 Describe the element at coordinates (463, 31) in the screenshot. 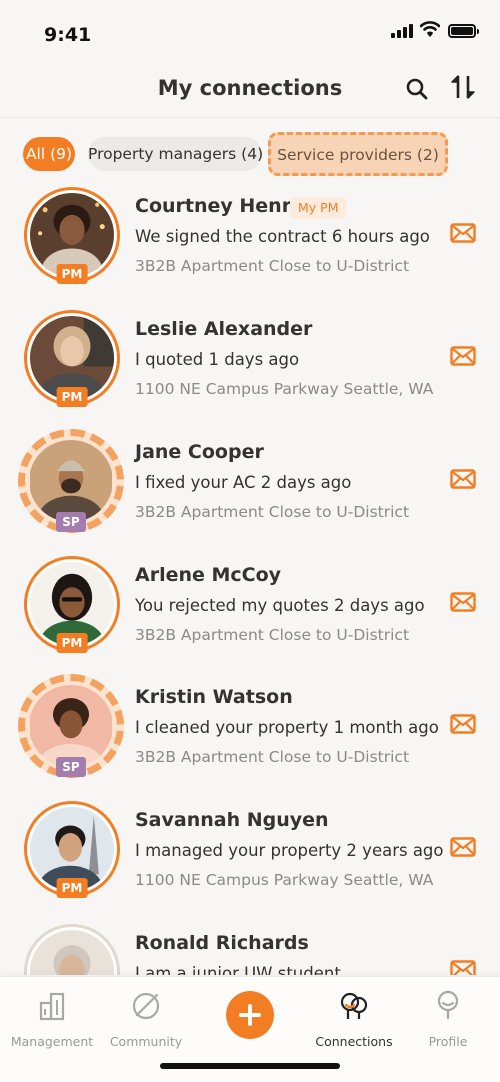

I see `battery-icon` at that location.